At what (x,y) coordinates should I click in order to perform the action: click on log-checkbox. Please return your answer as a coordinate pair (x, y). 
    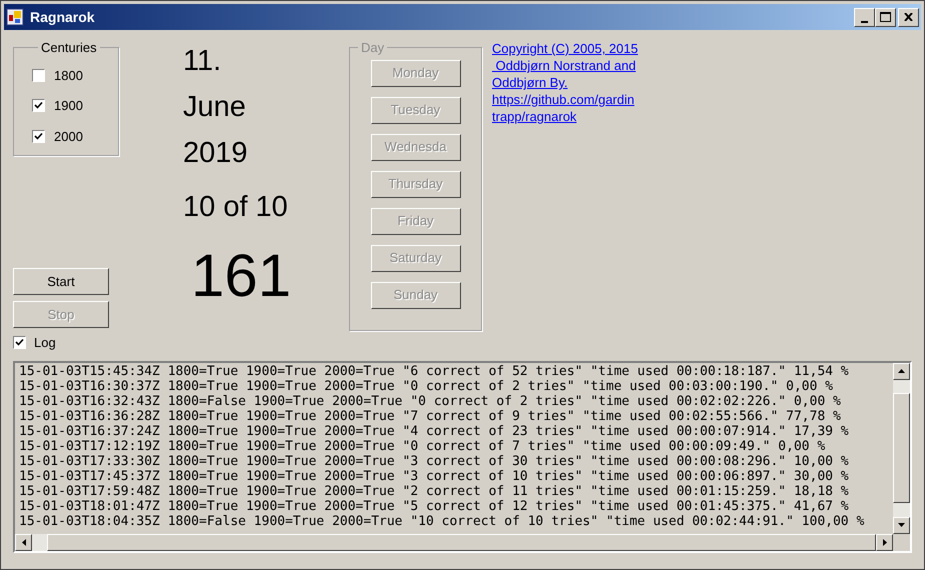
    Looking at the image, I should click on (19, 343).